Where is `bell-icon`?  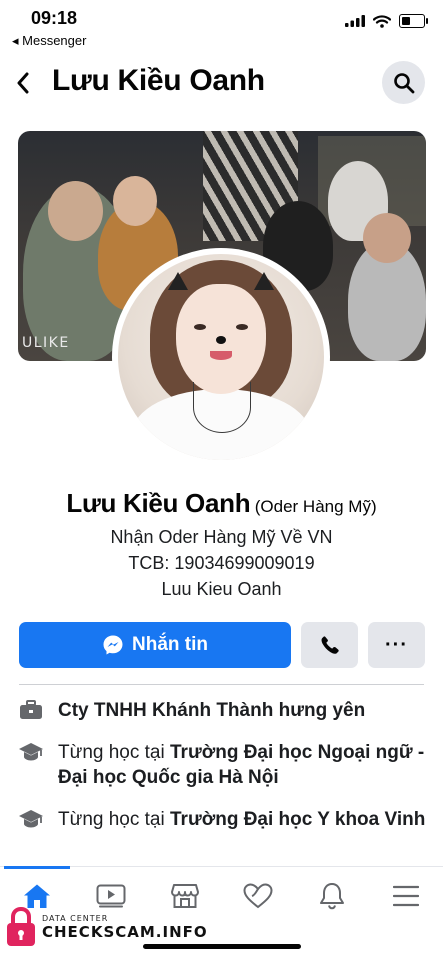 bell-icon is located at coordinates (332, 896).